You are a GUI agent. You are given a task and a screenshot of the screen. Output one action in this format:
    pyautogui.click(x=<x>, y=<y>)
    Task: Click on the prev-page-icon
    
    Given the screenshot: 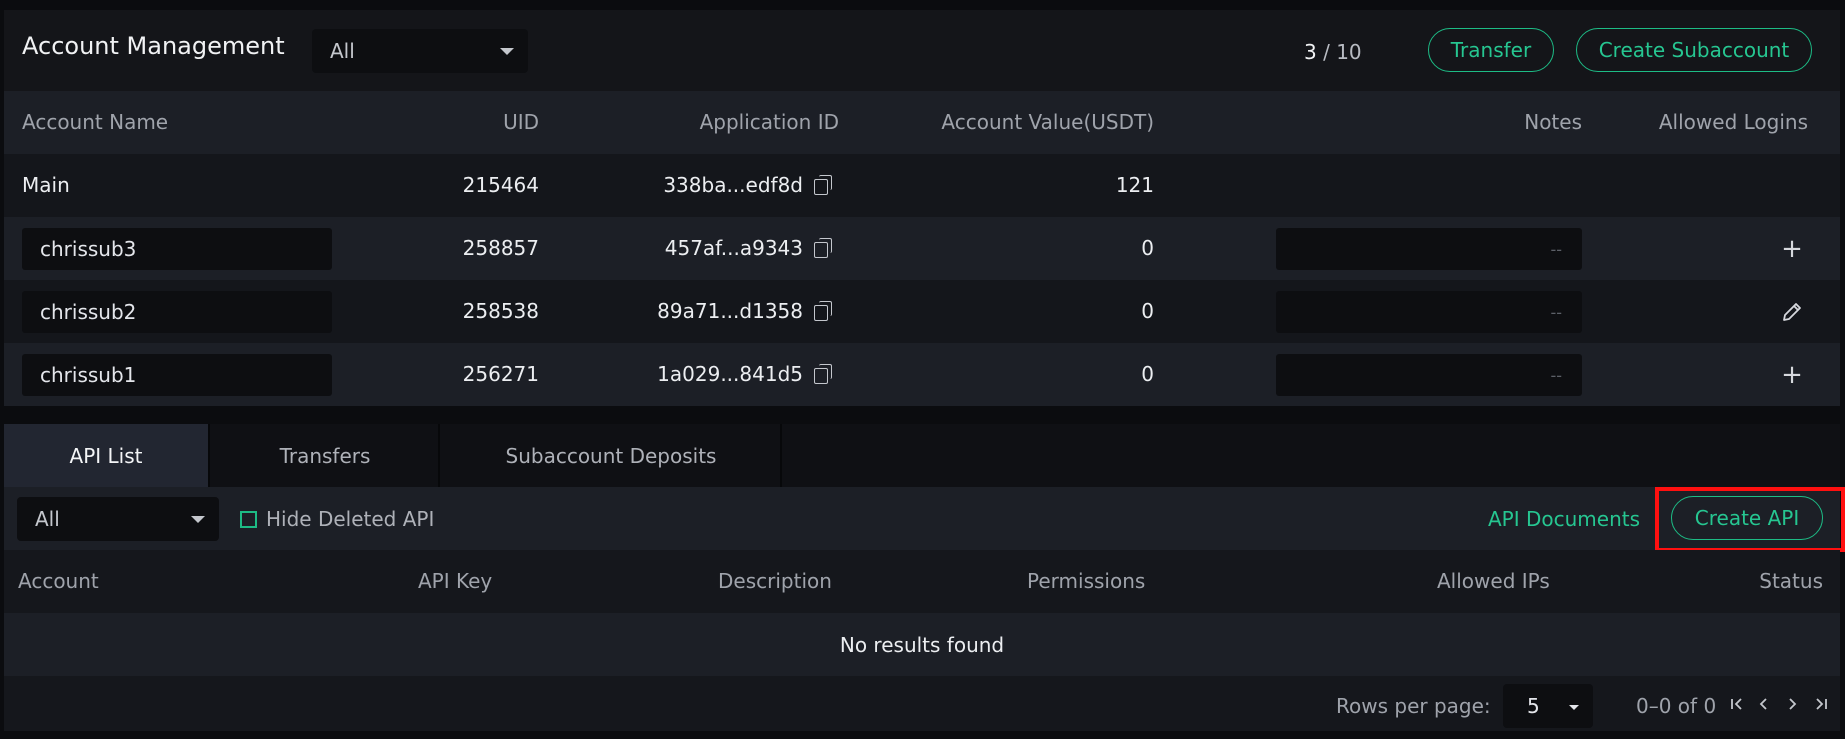 What is the action you would take?
    pyautogui.click(x=1764, y=704)
    